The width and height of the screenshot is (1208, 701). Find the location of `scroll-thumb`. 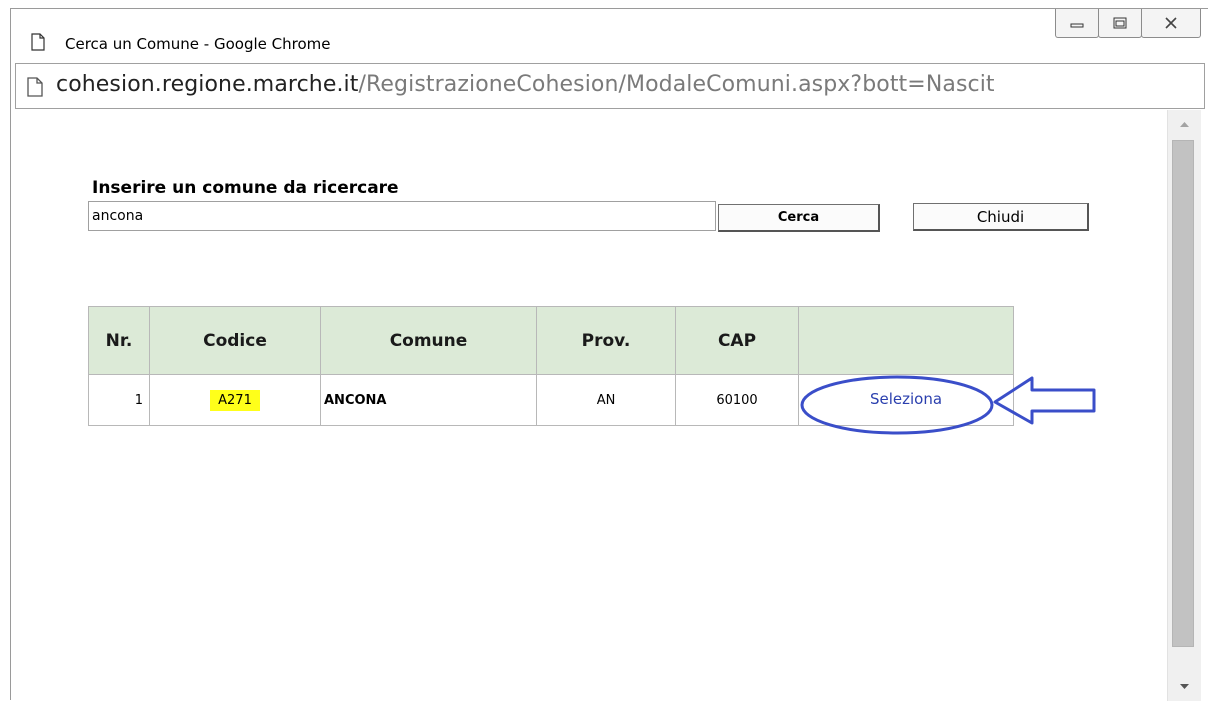

scroll-thumb is located at coordinates (1183, 393).